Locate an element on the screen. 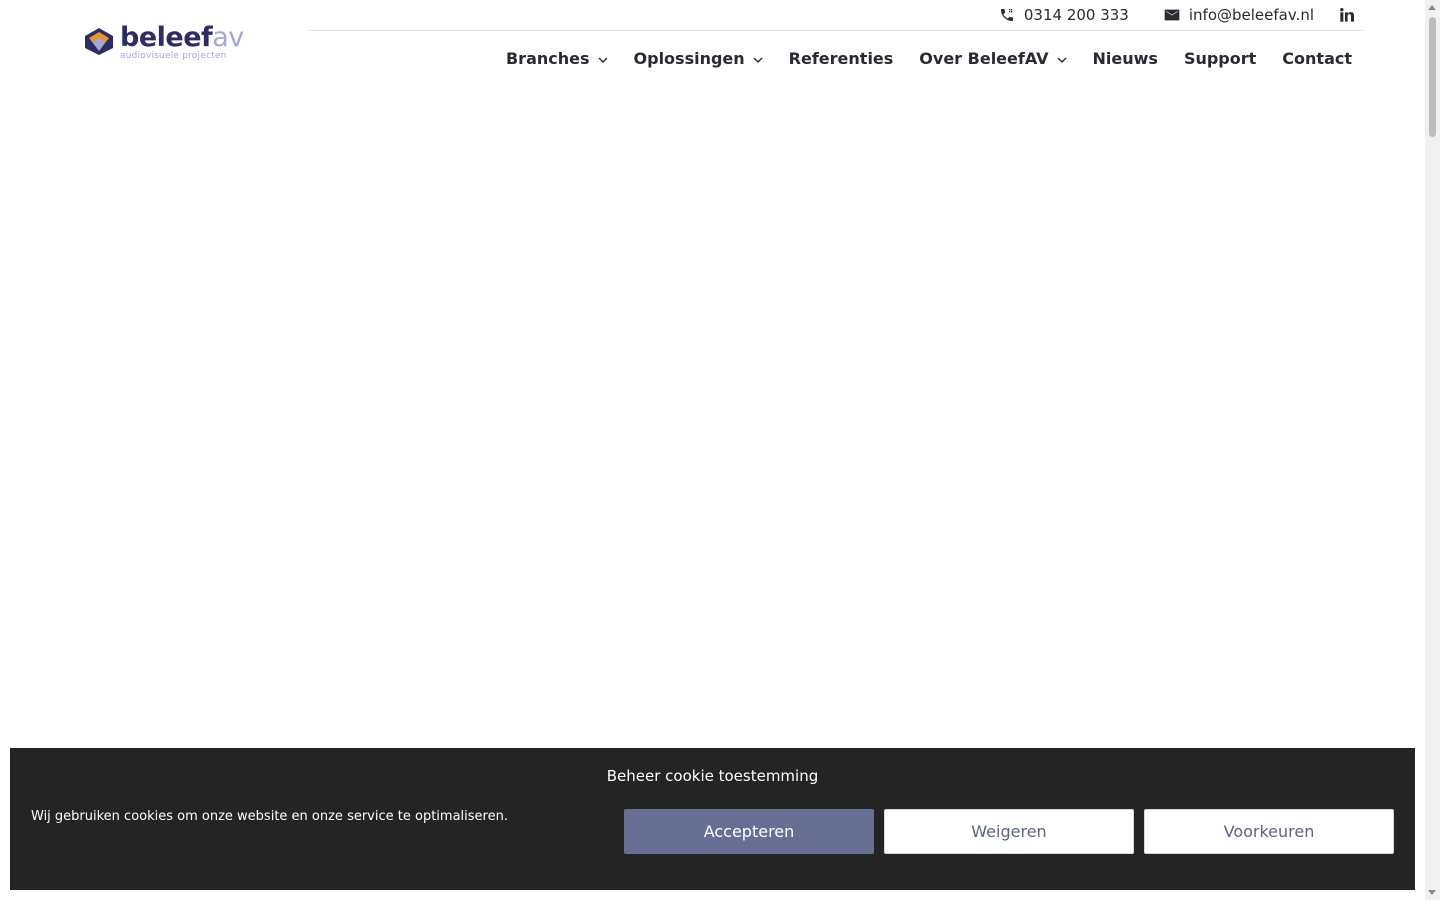 The height and width of the screenshot is (900, 1440). cookie-preferences-button: Voorkeuren is located at coordinates (1269, 831).